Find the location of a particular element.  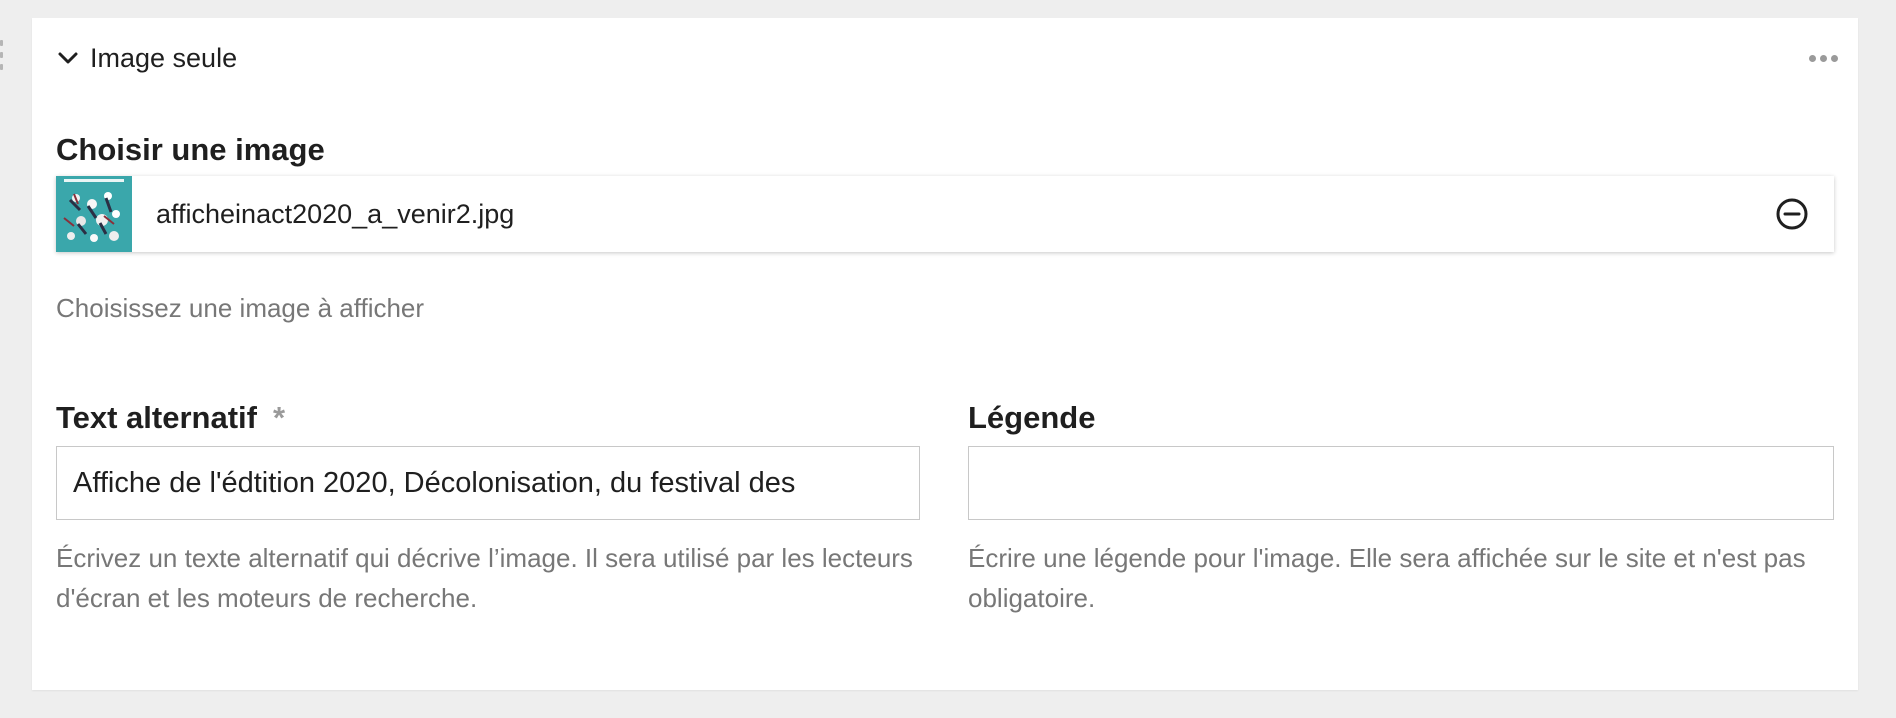

block-header: Image seule is located at coordinates (947, 58).